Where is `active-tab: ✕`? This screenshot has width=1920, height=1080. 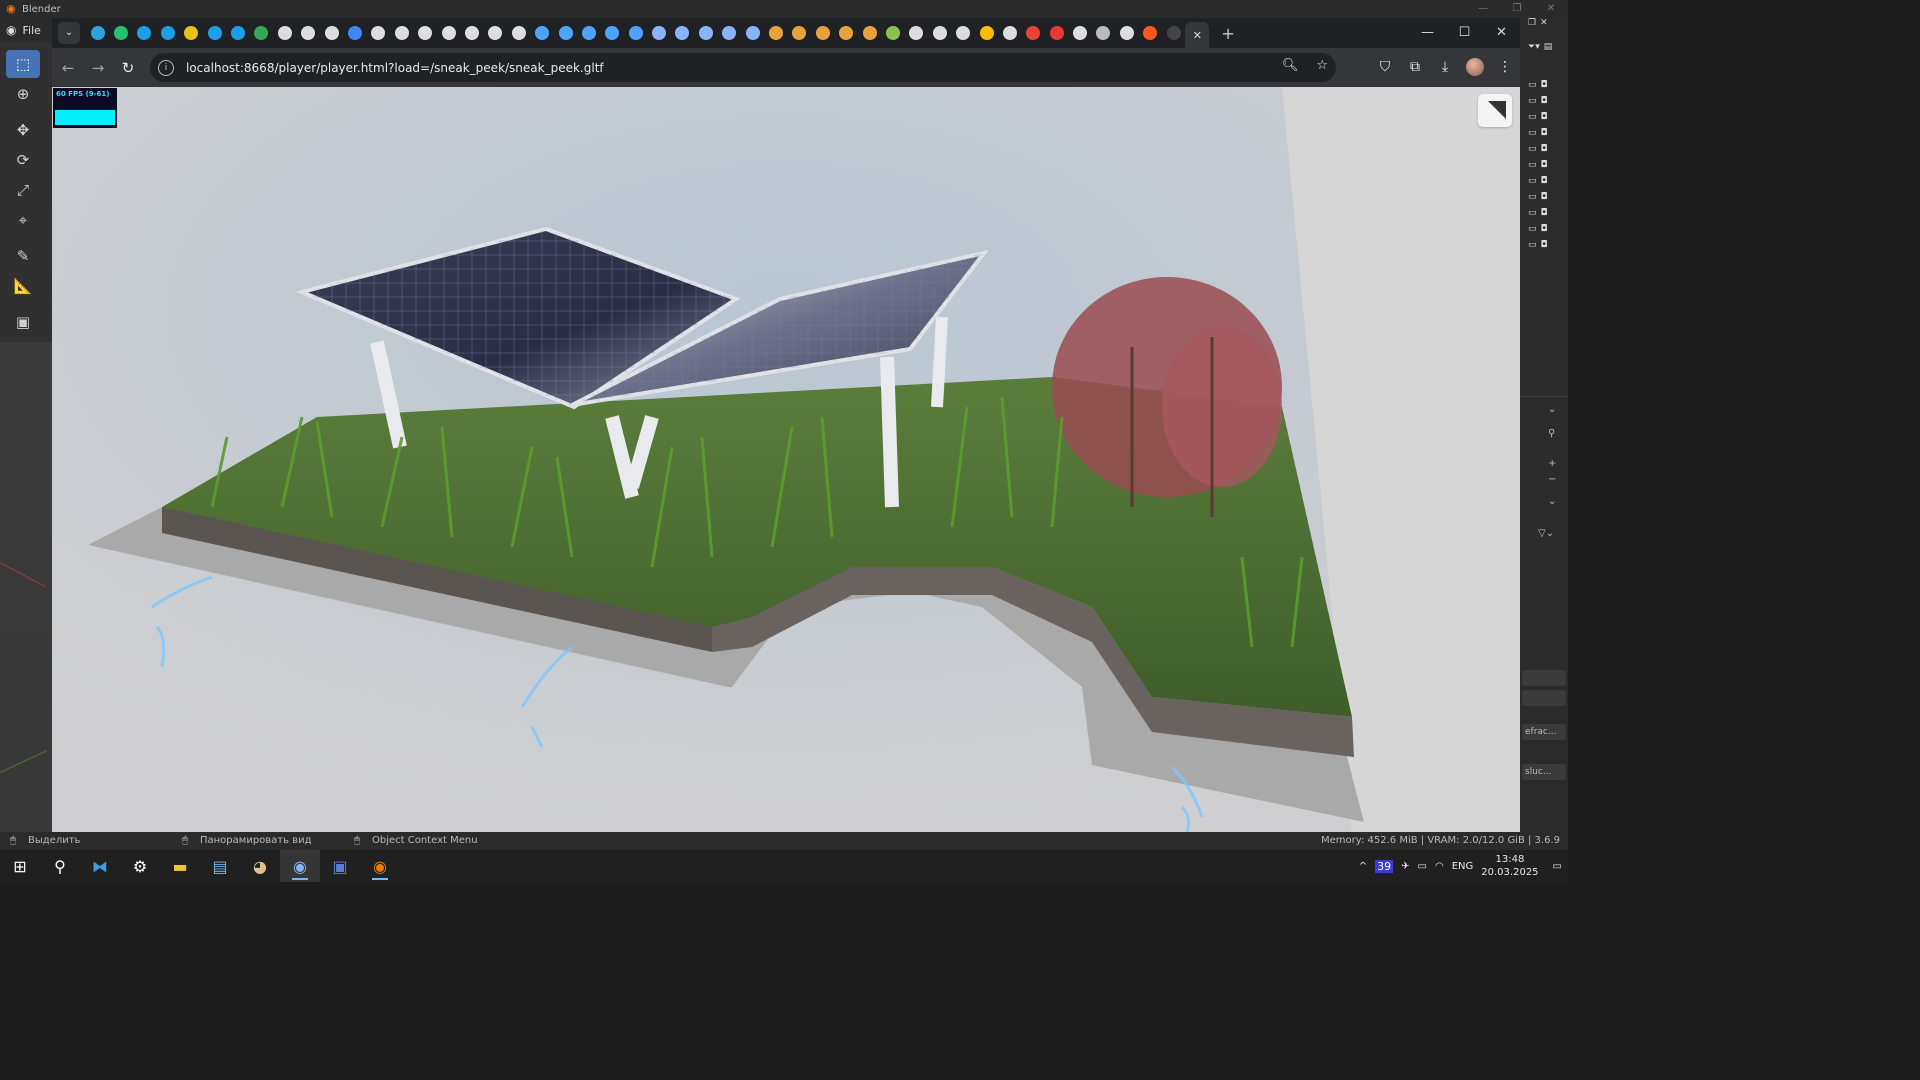 active-tab: ✕ is located at coordinates (1197, 35).